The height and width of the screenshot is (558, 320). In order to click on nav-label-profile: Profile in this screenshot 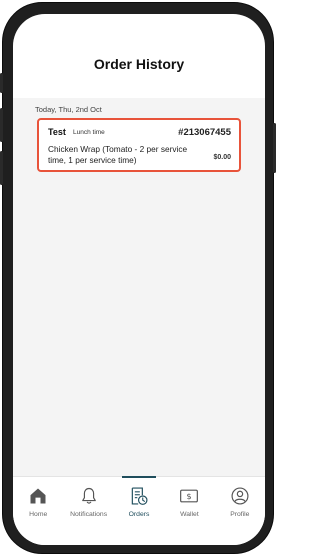, I will do `click(240, 514)`.